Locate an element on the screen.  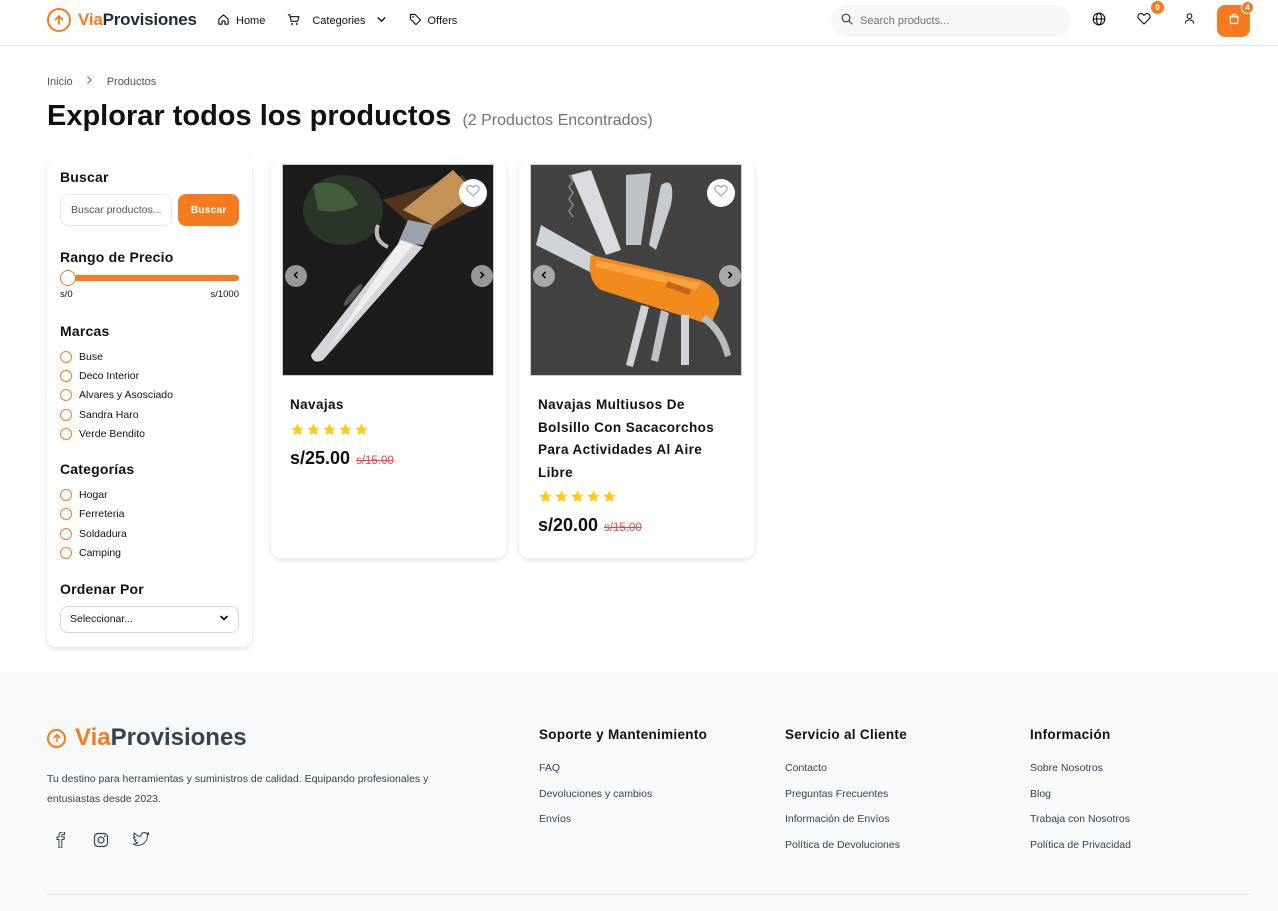
product-old-price: s/15.00 is located at coordinates (375, 461).